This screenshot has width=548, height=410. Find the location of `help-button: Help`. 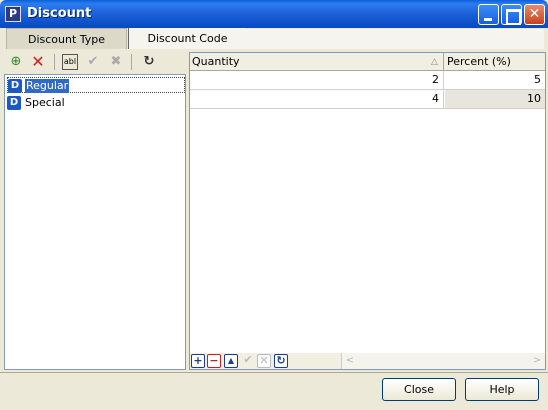

help-button: Help is located at coordinates (502, 389).